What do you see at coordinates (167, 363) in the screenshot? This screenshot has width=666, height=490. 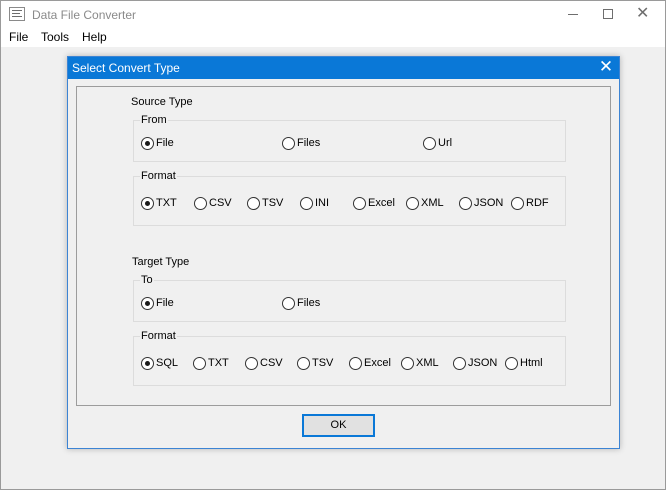 I see `radio-label: SQL` at bounding box center [167, 363].